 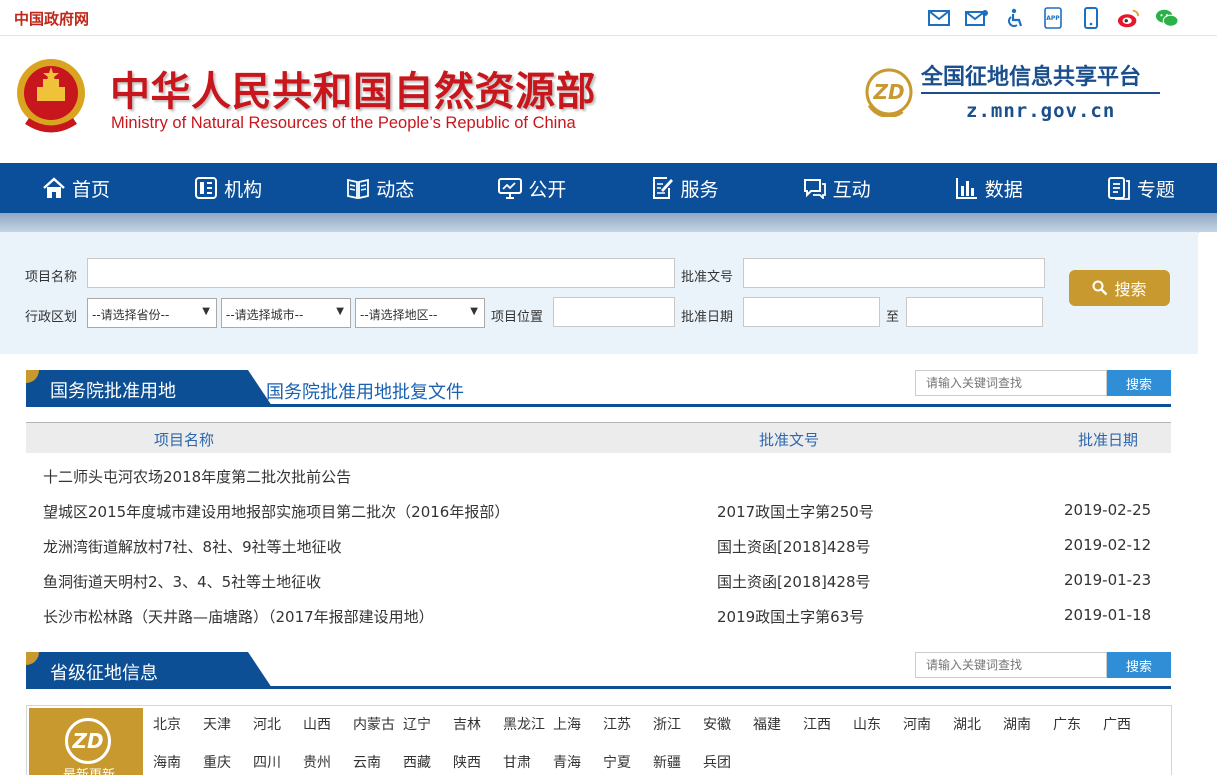 I want to click on date-label: 批准日期, so click(x=707, y=317).